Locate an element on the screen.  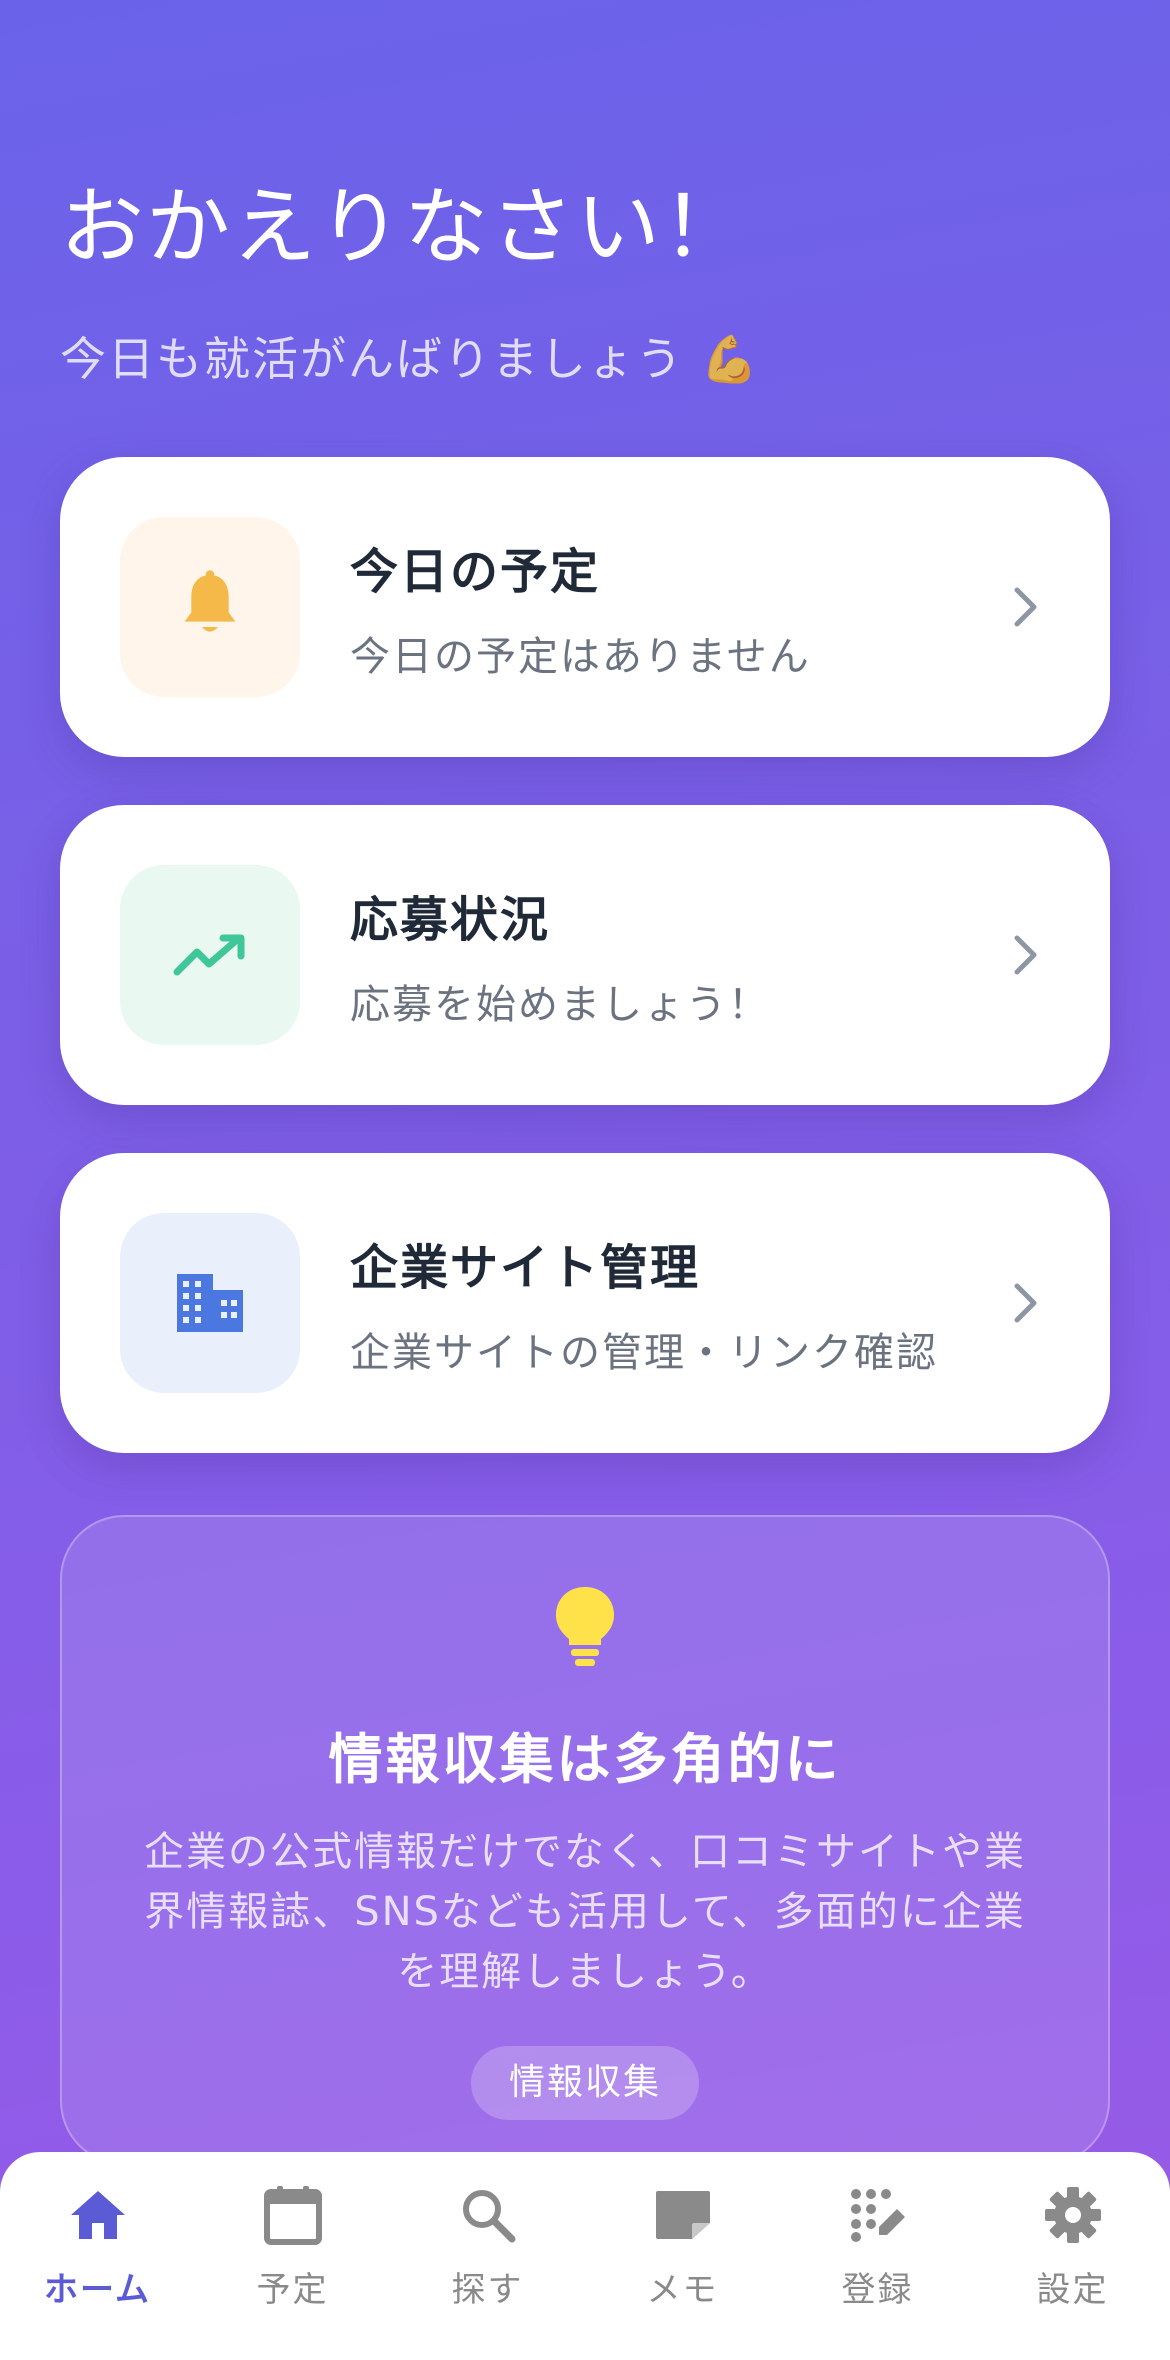
tab-label: 登録 is located at coordinates (877, 2290).